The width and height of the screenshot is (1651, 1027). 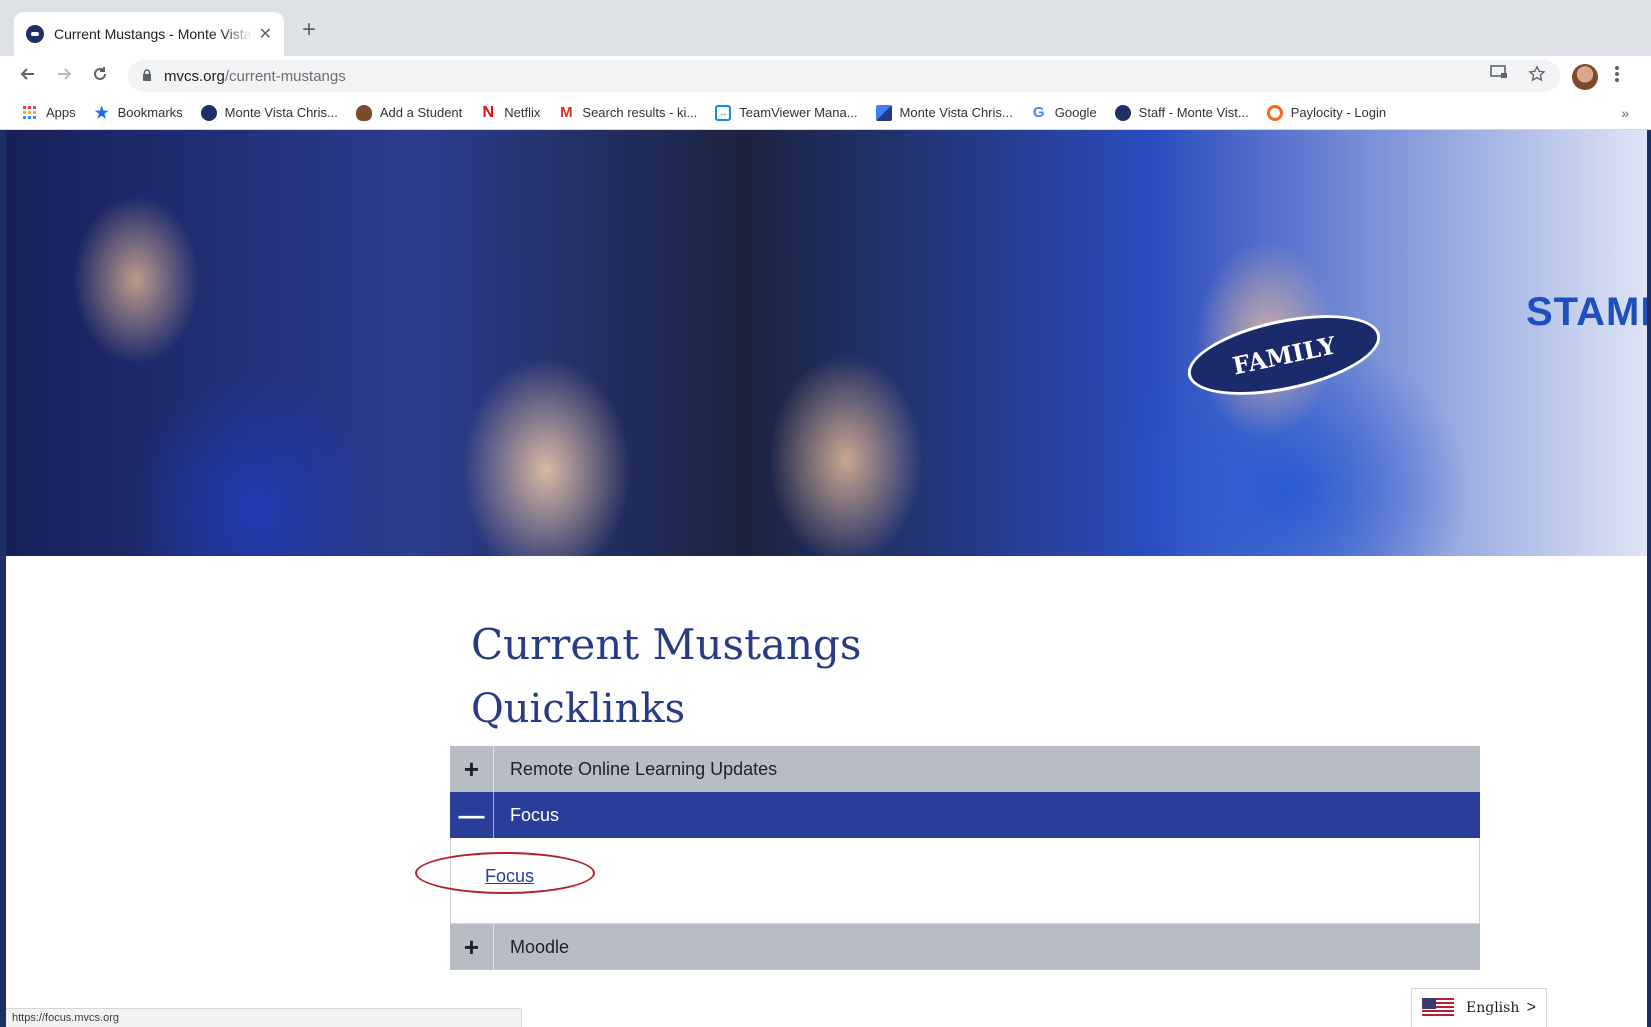 What do you see at coordinates (1338, 112) in the screenshot?
I see `bookmark-label: Paylocity - Login` at bounding box center [1338, 112].